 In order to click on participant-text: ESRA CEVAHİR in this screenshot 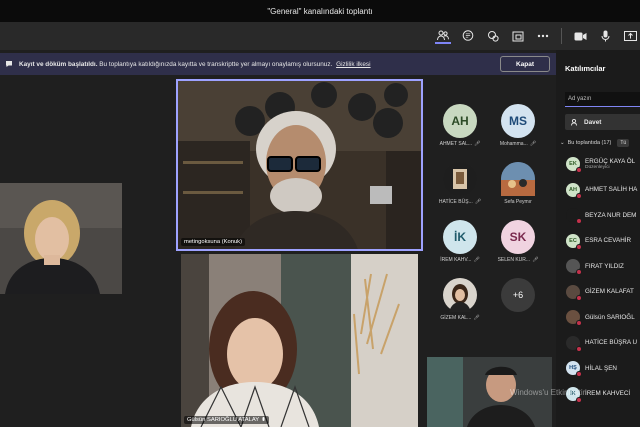, I will do `click(608, 240)`.